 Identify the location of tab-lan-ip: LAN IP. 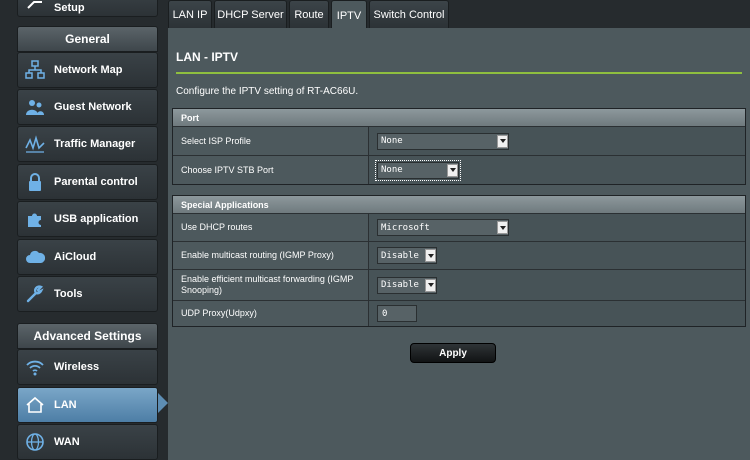
(190, 14).